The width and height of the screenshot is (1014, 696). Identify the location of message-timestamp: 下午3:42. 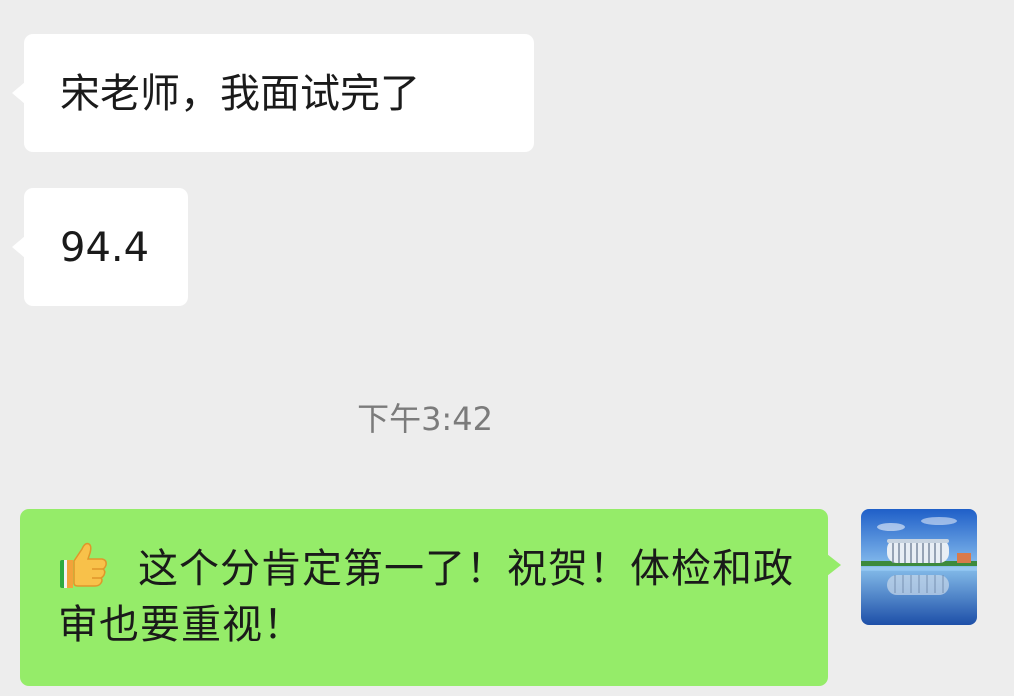
(425, 419).